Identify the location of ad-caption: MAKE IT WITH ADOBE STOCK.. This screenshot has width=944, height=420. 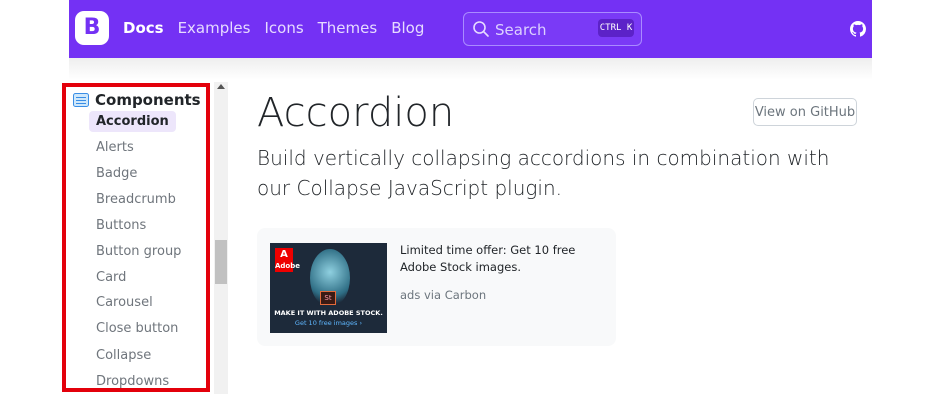
(328, 313).